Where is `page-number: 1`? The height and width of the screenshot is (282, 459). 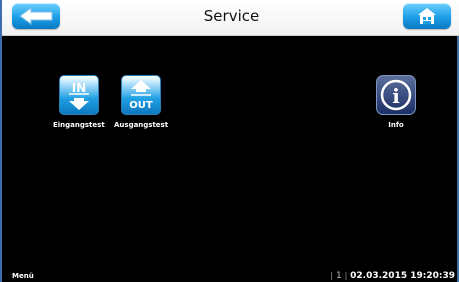 page-number: 1 is located at coordinates (338, 276).